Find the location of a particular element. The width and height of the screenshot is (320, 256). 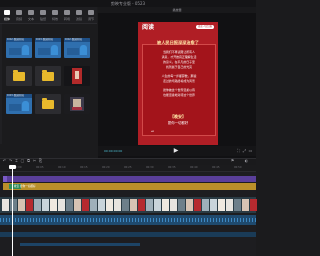

zoom-icon: ◐ is located at coordinates (246, 161).